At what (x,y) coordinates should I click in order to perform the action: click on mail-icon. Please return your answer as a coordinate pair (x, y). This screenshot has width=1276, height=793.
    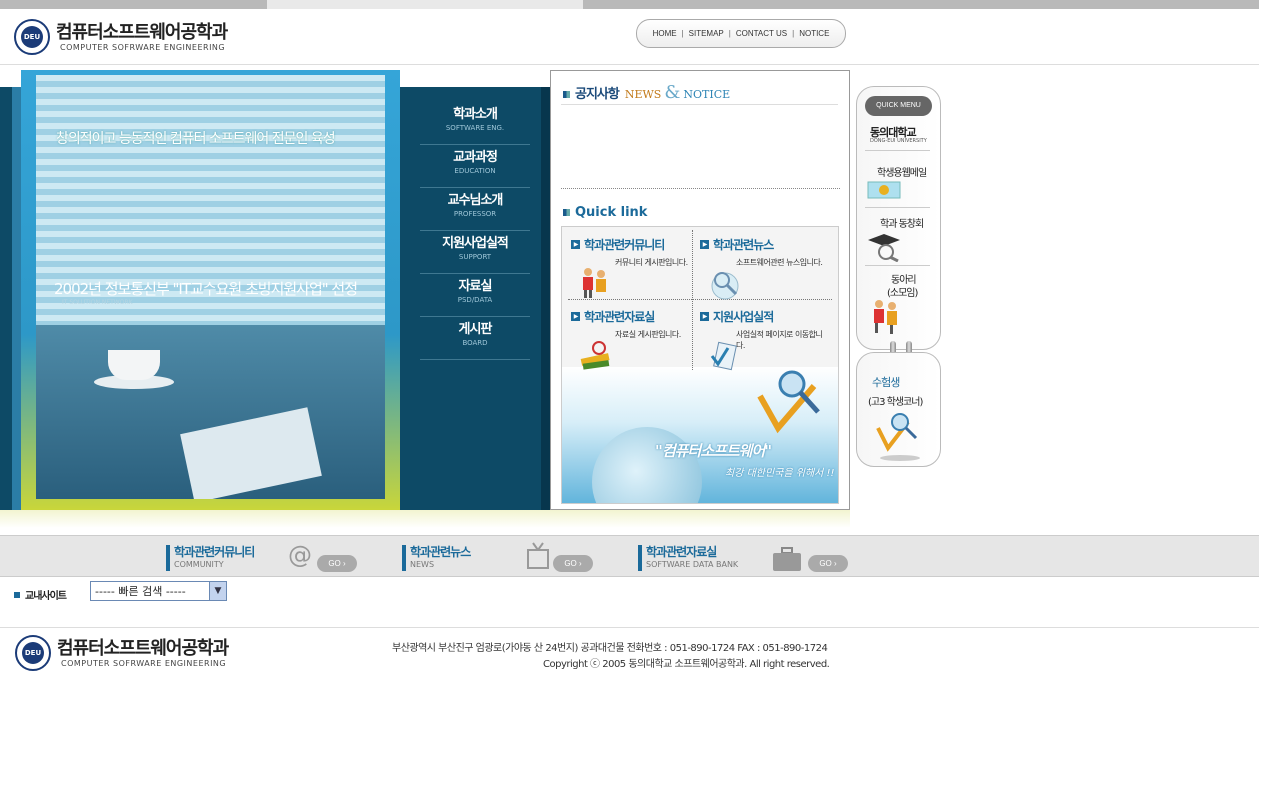
    Looking at the image, I should click on (884, 190).